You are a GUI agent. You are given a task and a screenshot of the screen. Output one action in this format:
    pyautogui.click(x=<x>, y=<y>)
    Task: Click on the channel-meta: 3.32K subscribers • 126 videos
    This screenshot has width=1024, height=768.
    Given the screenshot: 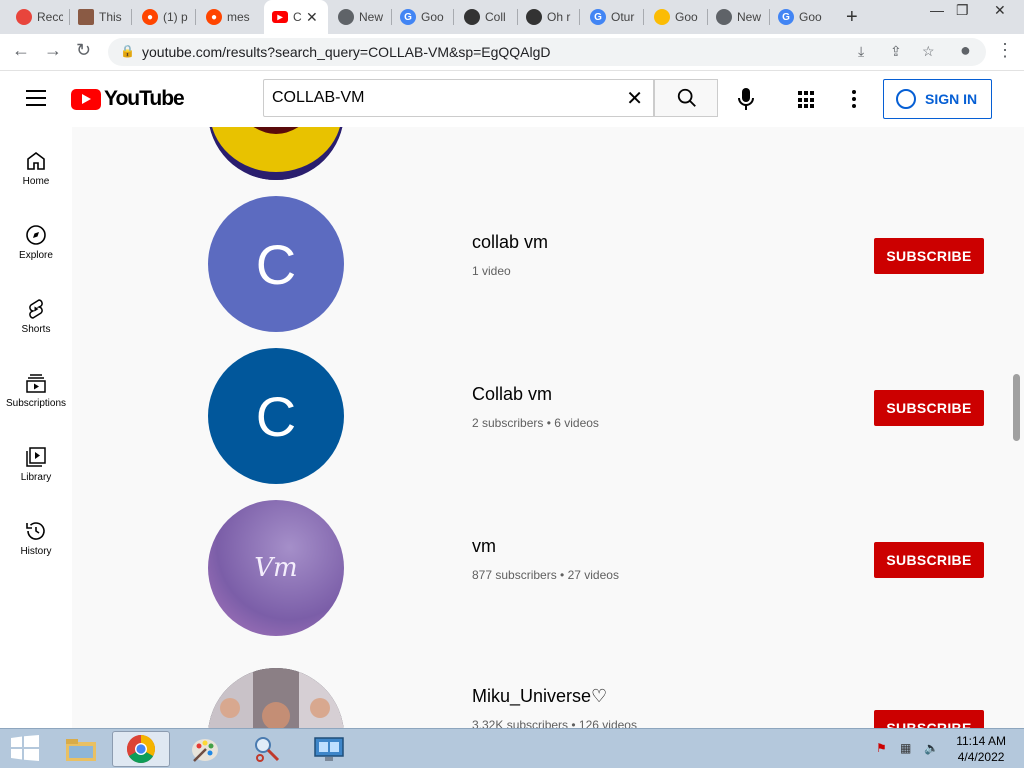 What is the action you would take?
    pyautogui.click(x=554, y=723)
    